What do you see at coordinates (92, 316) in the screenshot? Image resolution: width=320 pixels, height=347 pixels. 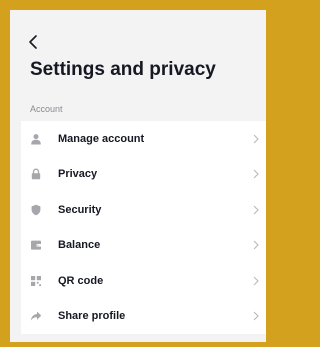 I see `share-profile-label: Share profile` at bounding box center [92, 316].